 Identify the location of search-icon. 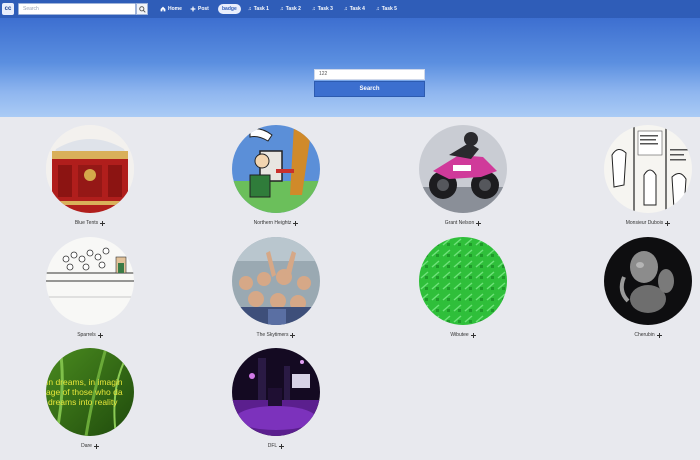
(142, 9).